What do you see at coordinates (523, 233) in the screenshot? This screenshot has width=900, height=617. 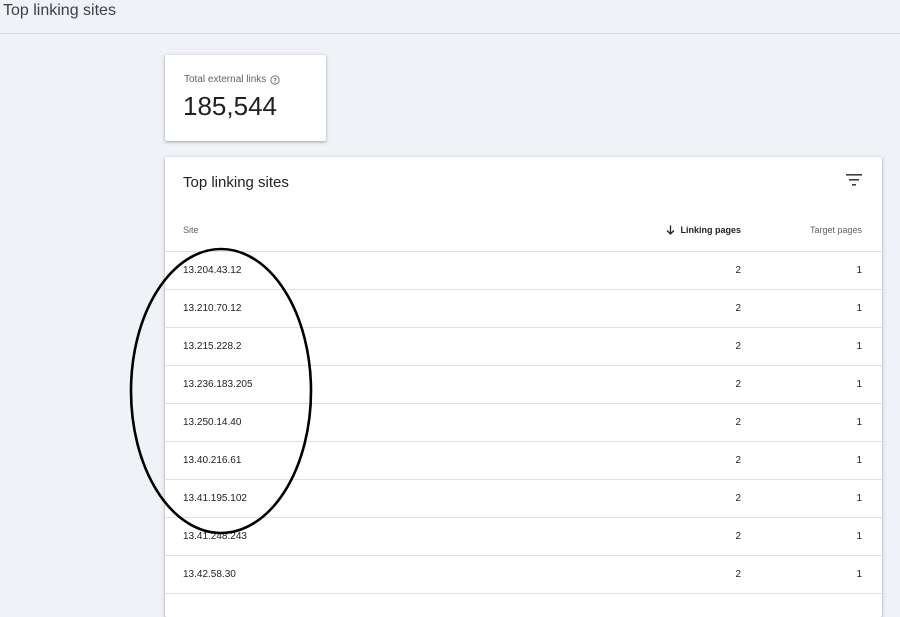 I see `table-header-row: Site Linking pages Target pages` at bounding box center [523, 233].